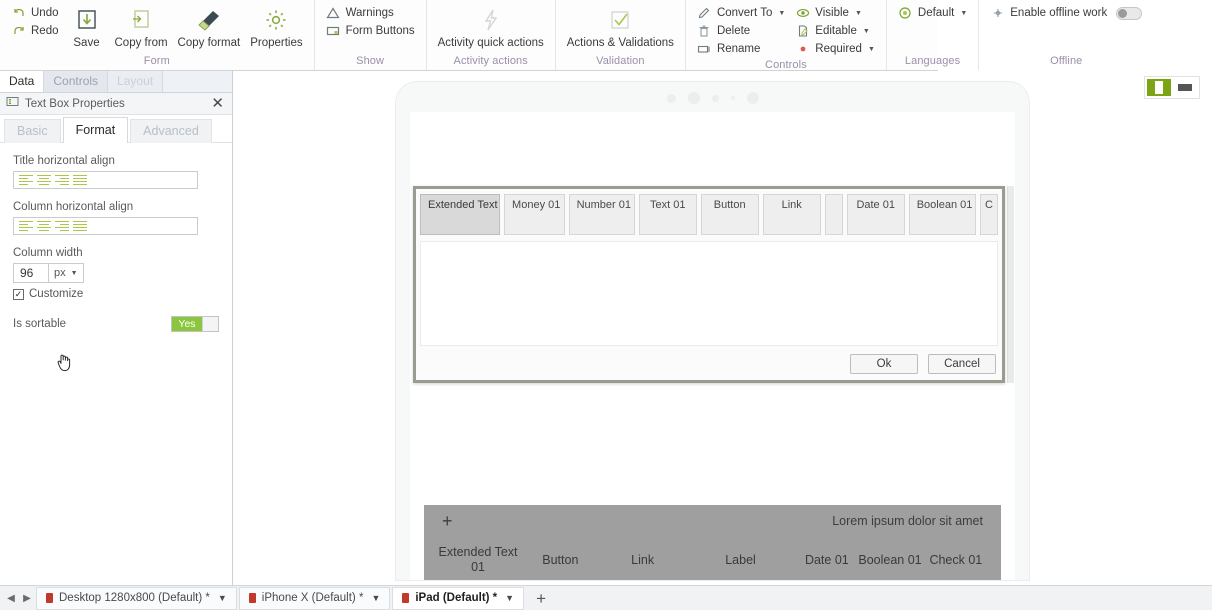  What do you see at coordinates (1159, 87) in the screenshot?
I see `orientation-portrait-button` at bounding box center [1159, 87].